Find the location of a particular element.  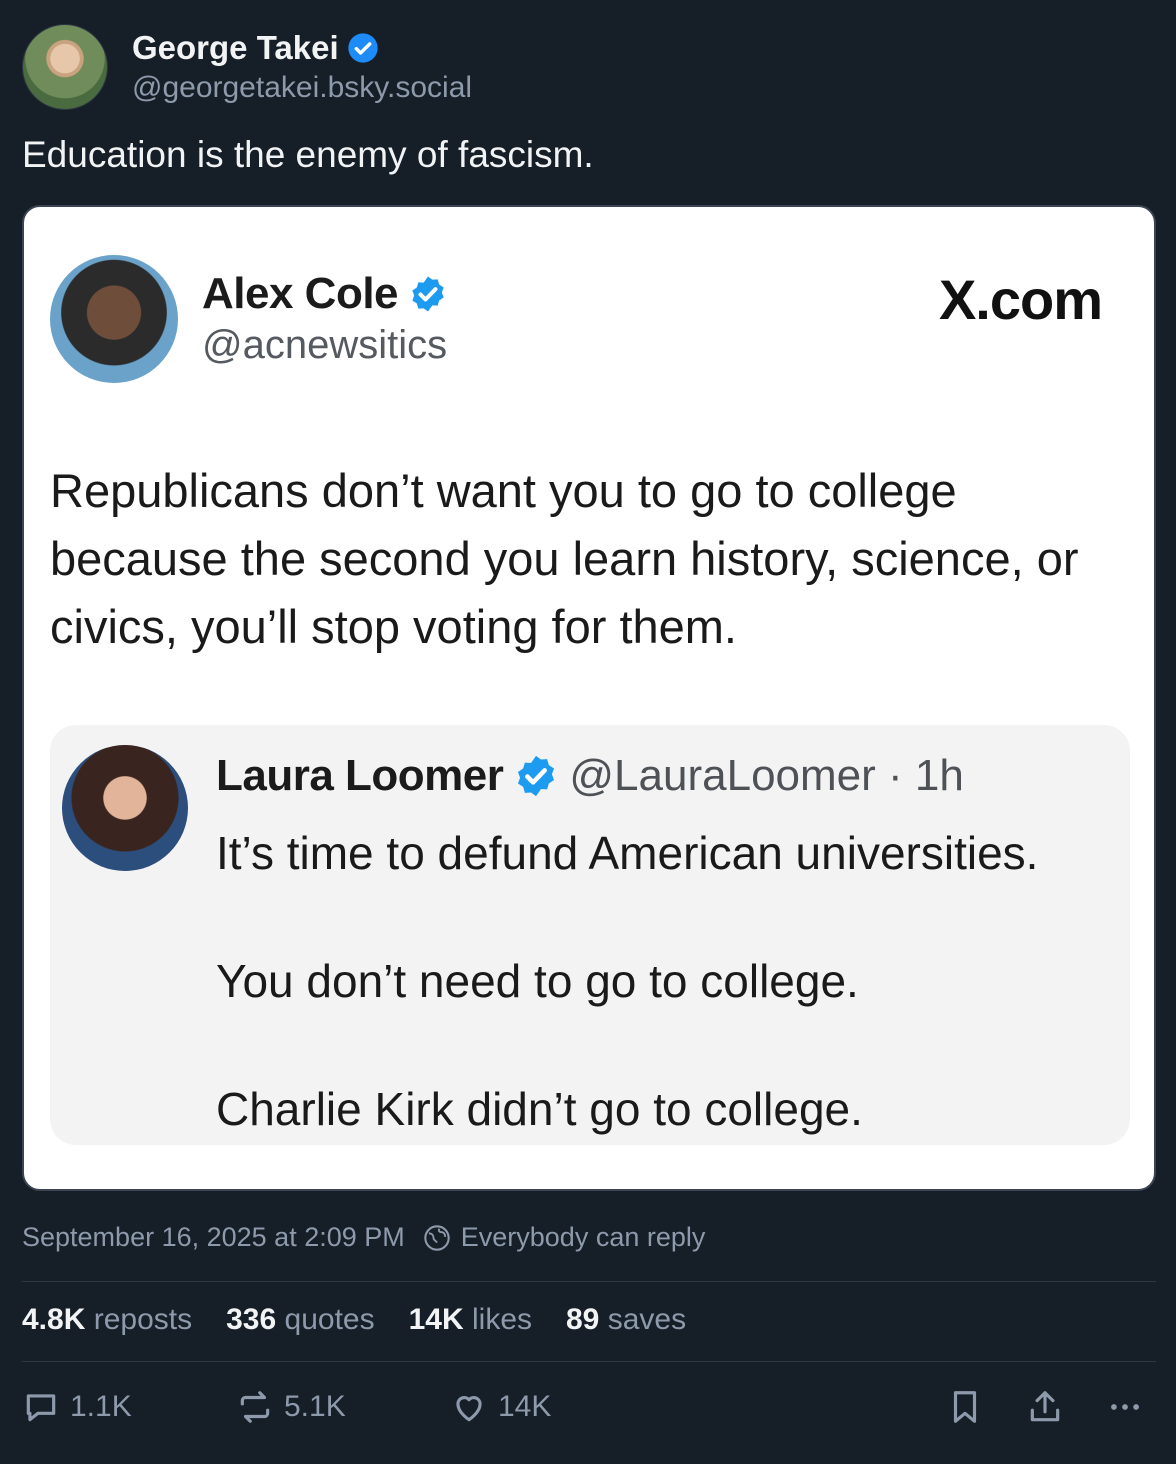

timestamp: September 16, 2025 at 2:09 PM is located at coordinates (213, 1237).